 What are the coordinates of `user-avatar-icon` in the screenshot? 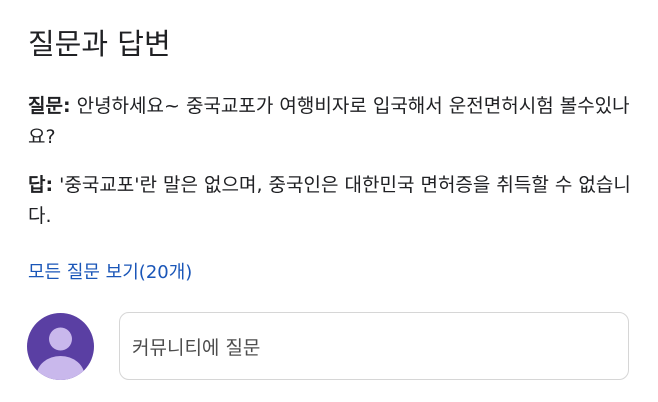 It's located at (60, 346).